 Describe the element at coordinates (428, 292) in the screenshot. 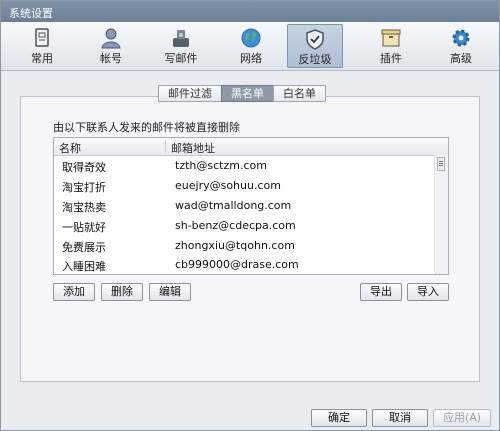

I see `import-button: 导入` at that location.